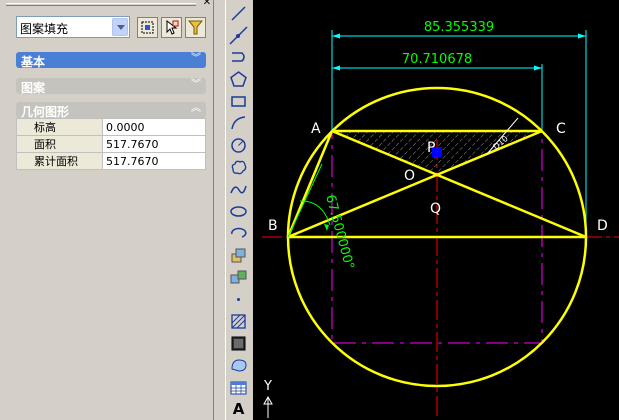  I want to click on section-basic: 基本 ︾, so click(111, 60).